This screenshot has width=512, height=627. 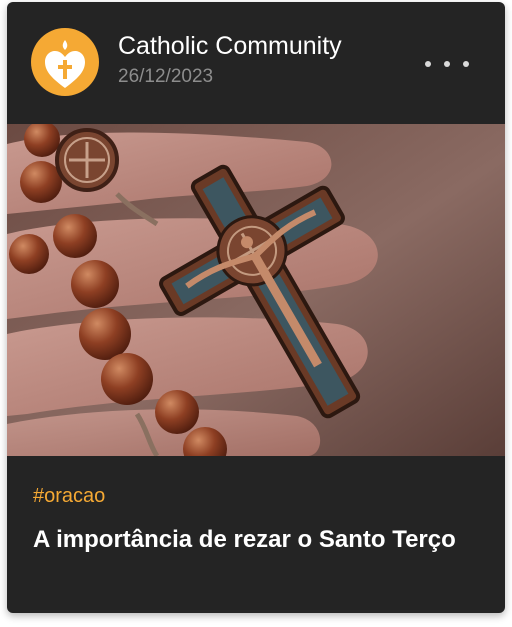 I want to click on community-name: Catholic Community, so click(x=230, y=46).